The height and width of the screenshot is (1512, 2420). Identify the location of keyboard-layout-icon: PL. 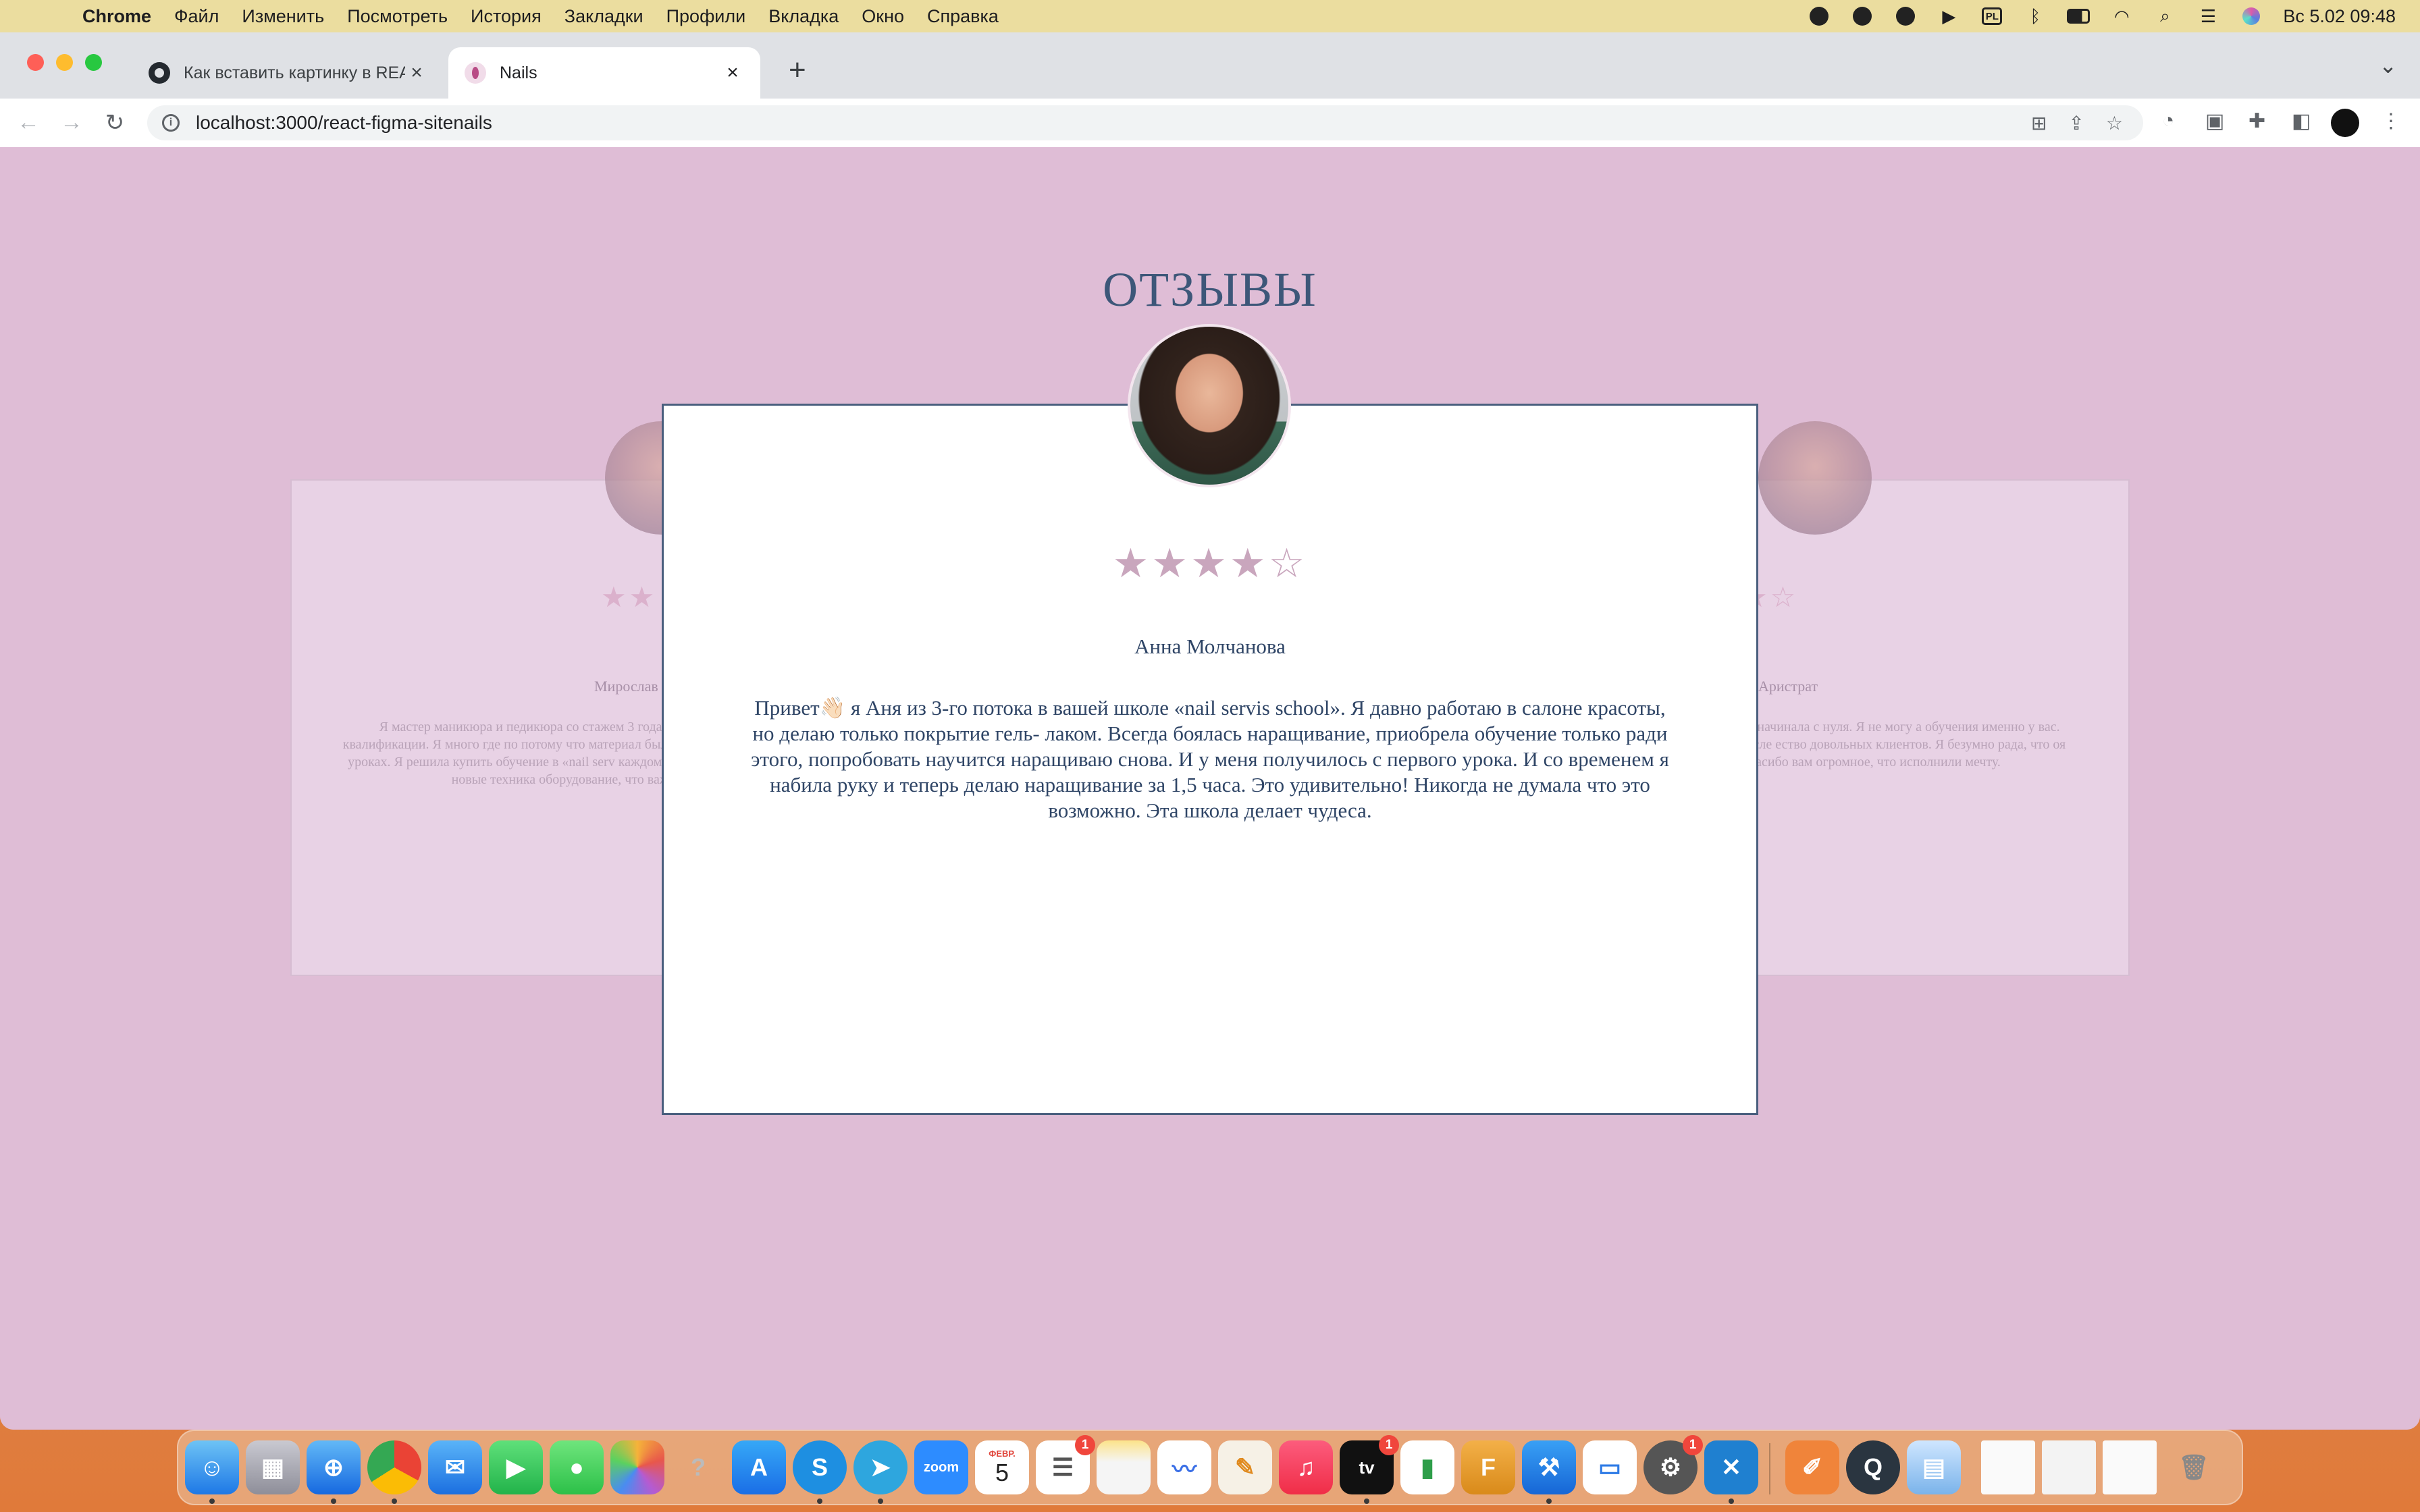
(1991, 16).